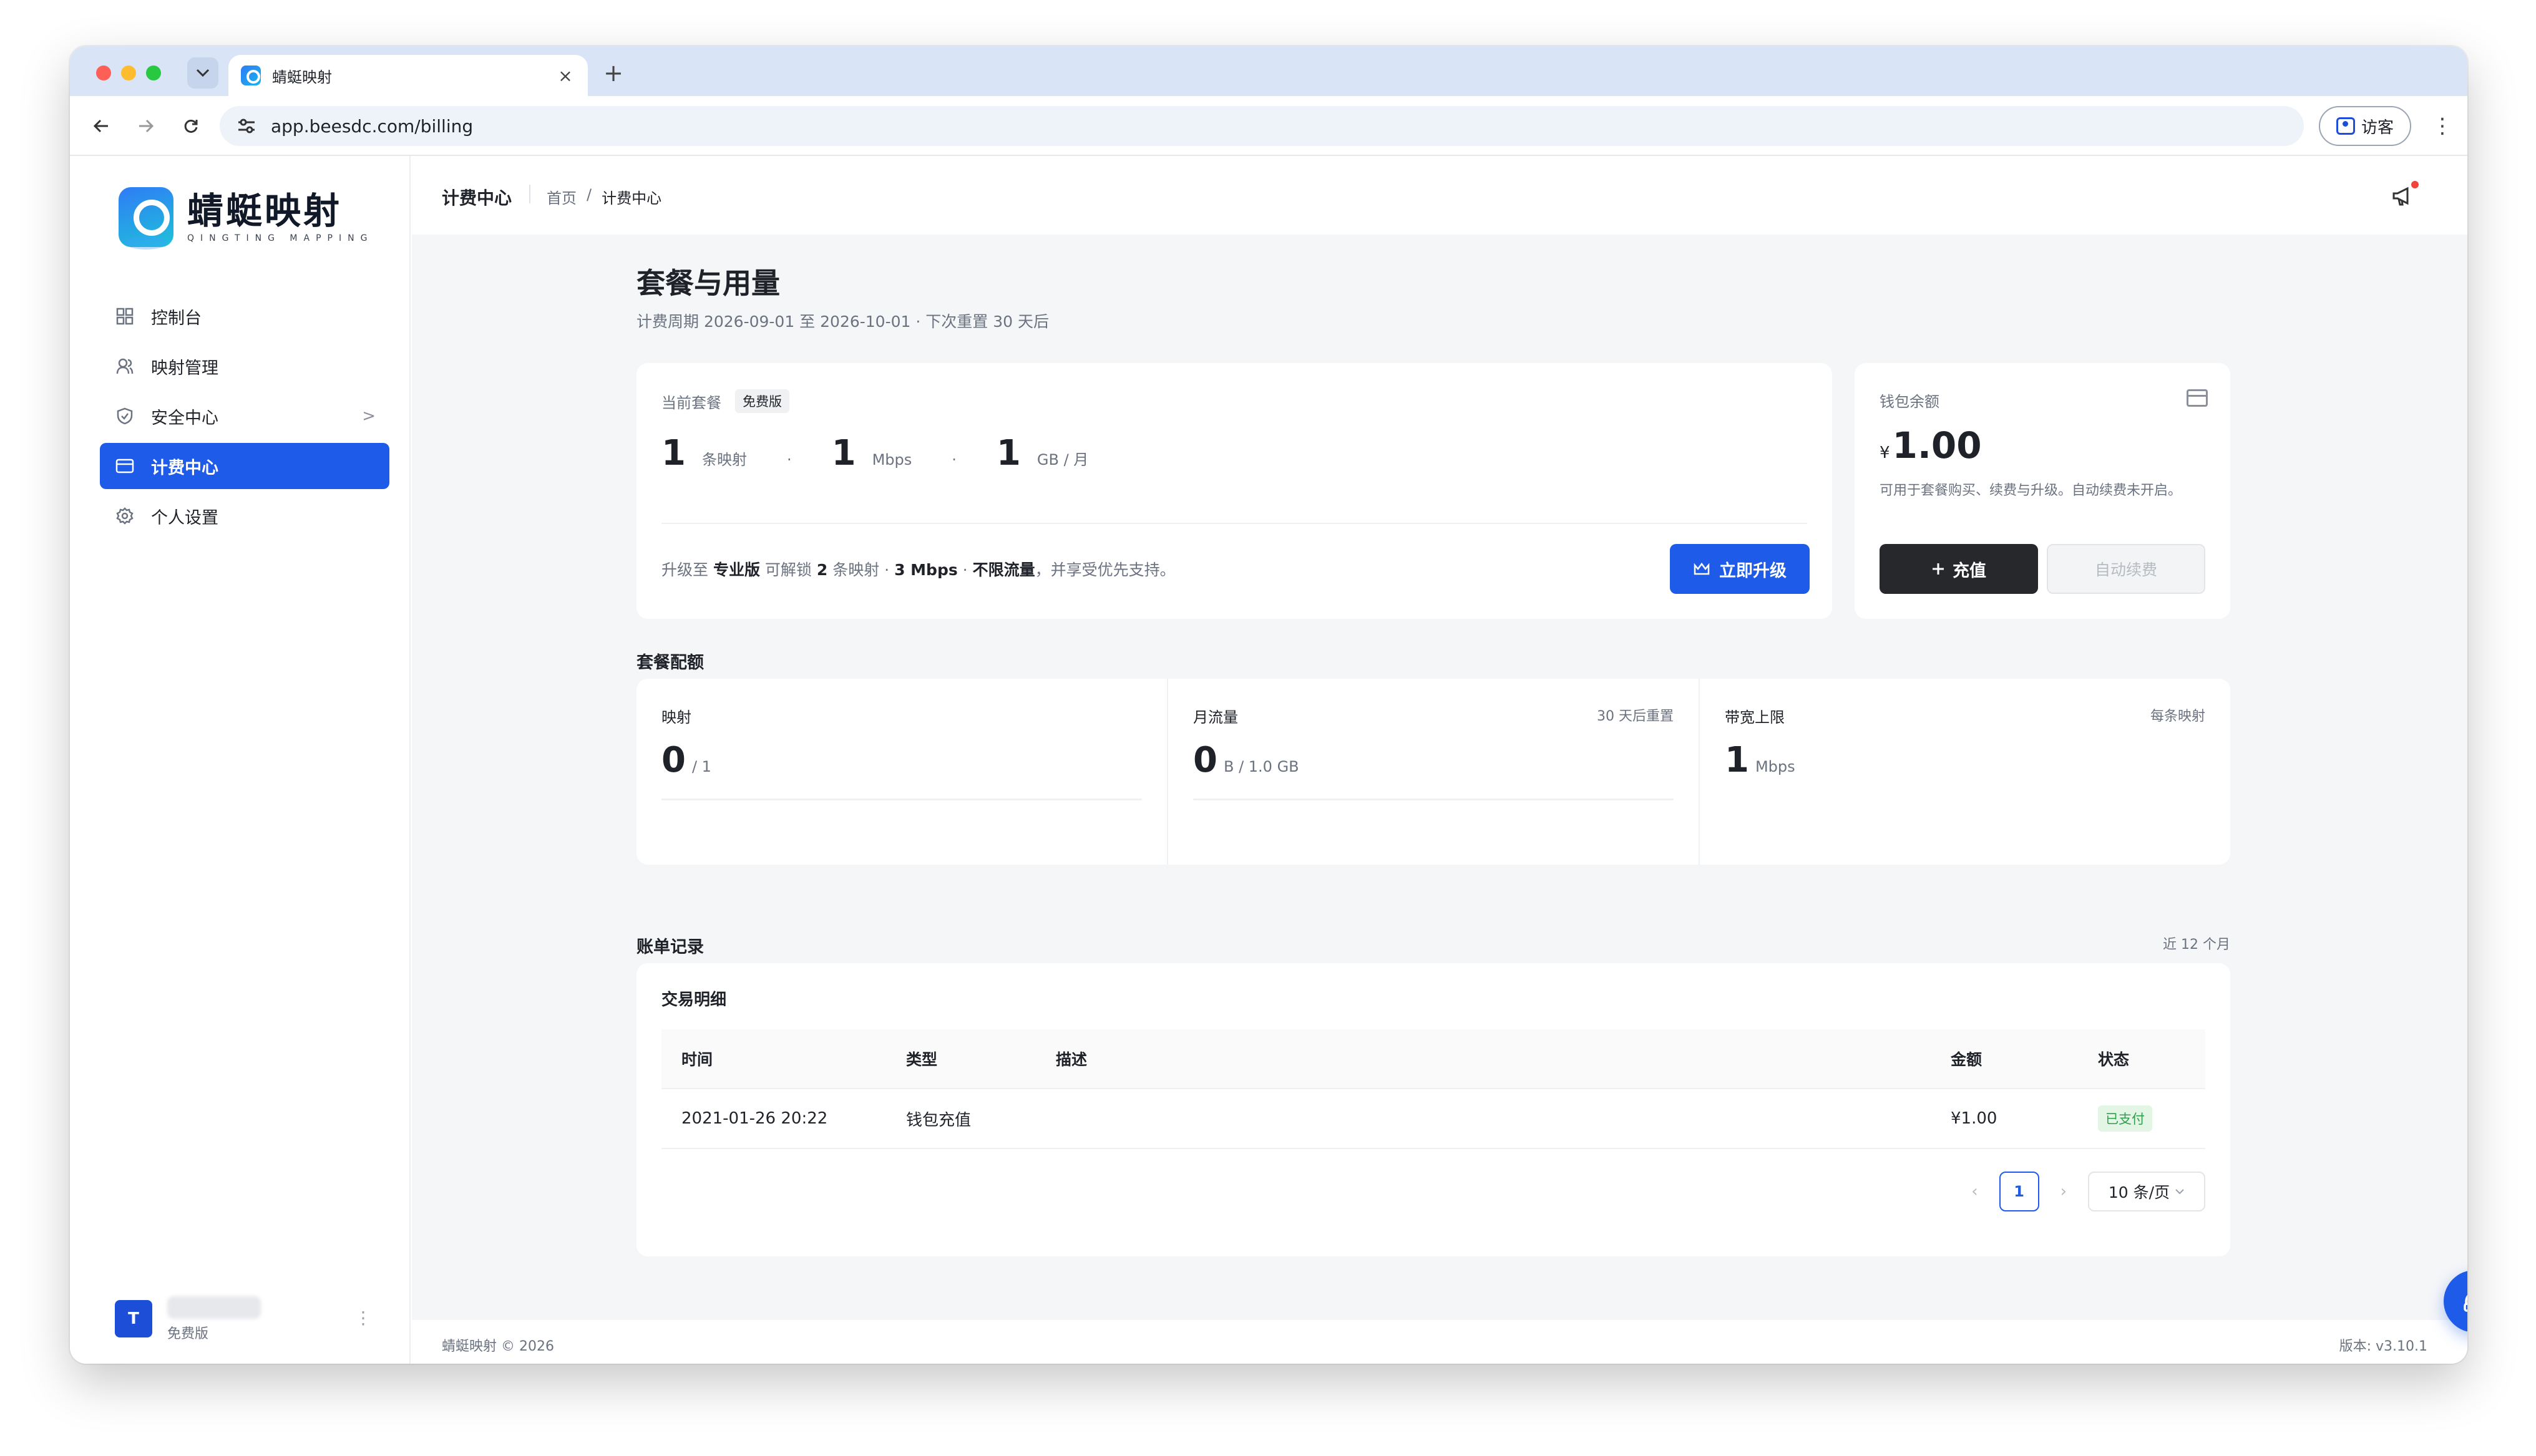 The image size is (2536, 1456). Describe the element at coordinates (762, 401) in the screenshot. I see `plan-badge: 免费版` at that location.